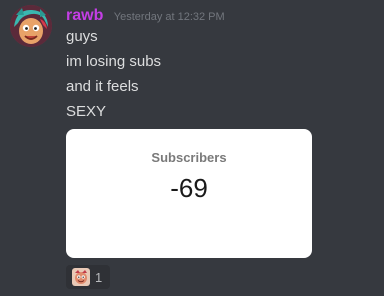 Image resolution: width=384 pixels, height=296 pixels. I want to click on message-content: guys im losing subs and it feels SEXY, so click(113, 76).